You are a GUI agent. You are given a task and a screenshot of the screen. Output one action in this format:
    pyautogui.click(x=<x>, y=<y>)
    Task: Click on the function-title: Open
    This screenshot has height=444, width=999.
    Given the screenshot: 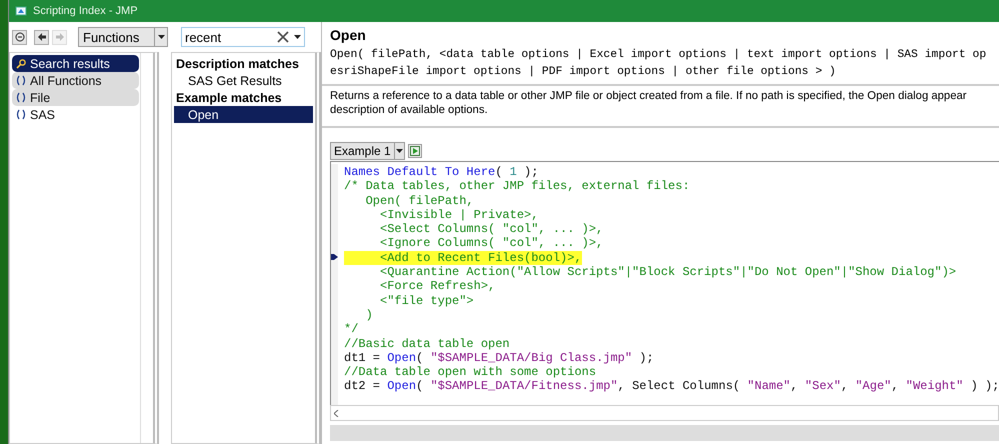 What is the action you would take?
    pyautogui.click(x=348, y=36)
    